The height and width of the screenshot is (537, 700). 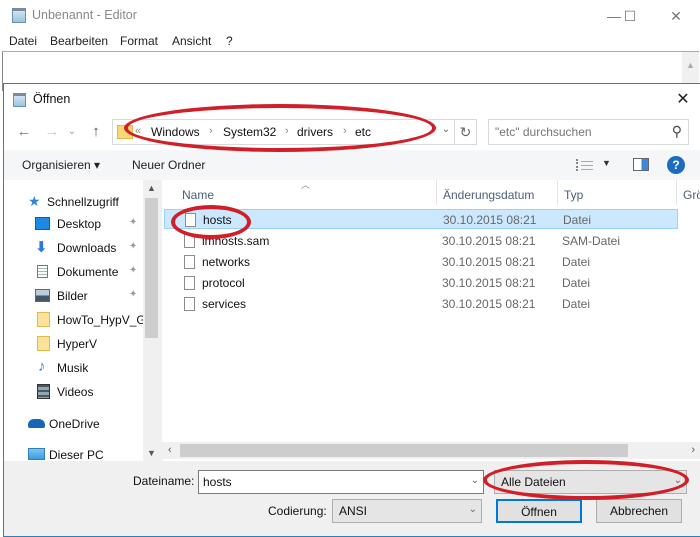 What do you see at coordinates (606, 163) in the screenshot?
I see `view-dropdown-icon: ▼` at bounding box center [606, 163].